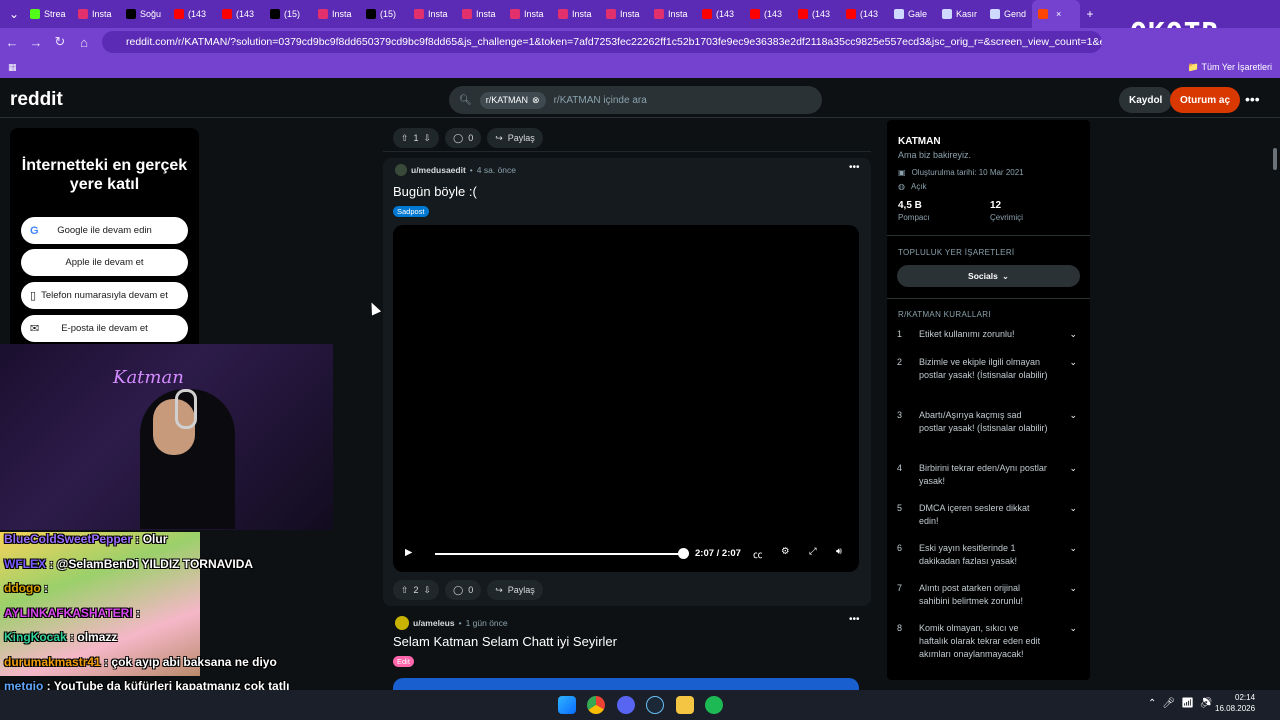  I want to click on reddit-logo: reddit, so click(36, 100).